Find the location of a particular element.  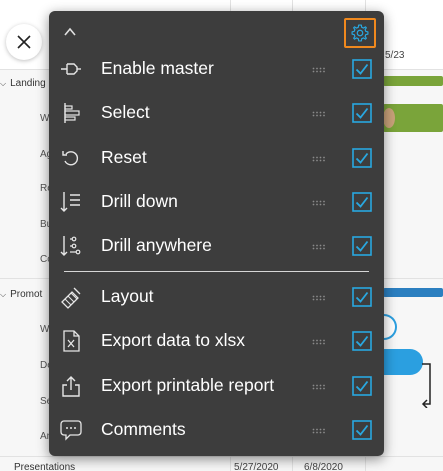

menu-item-label: Drill anywhere is located at coordinates (156, 245).